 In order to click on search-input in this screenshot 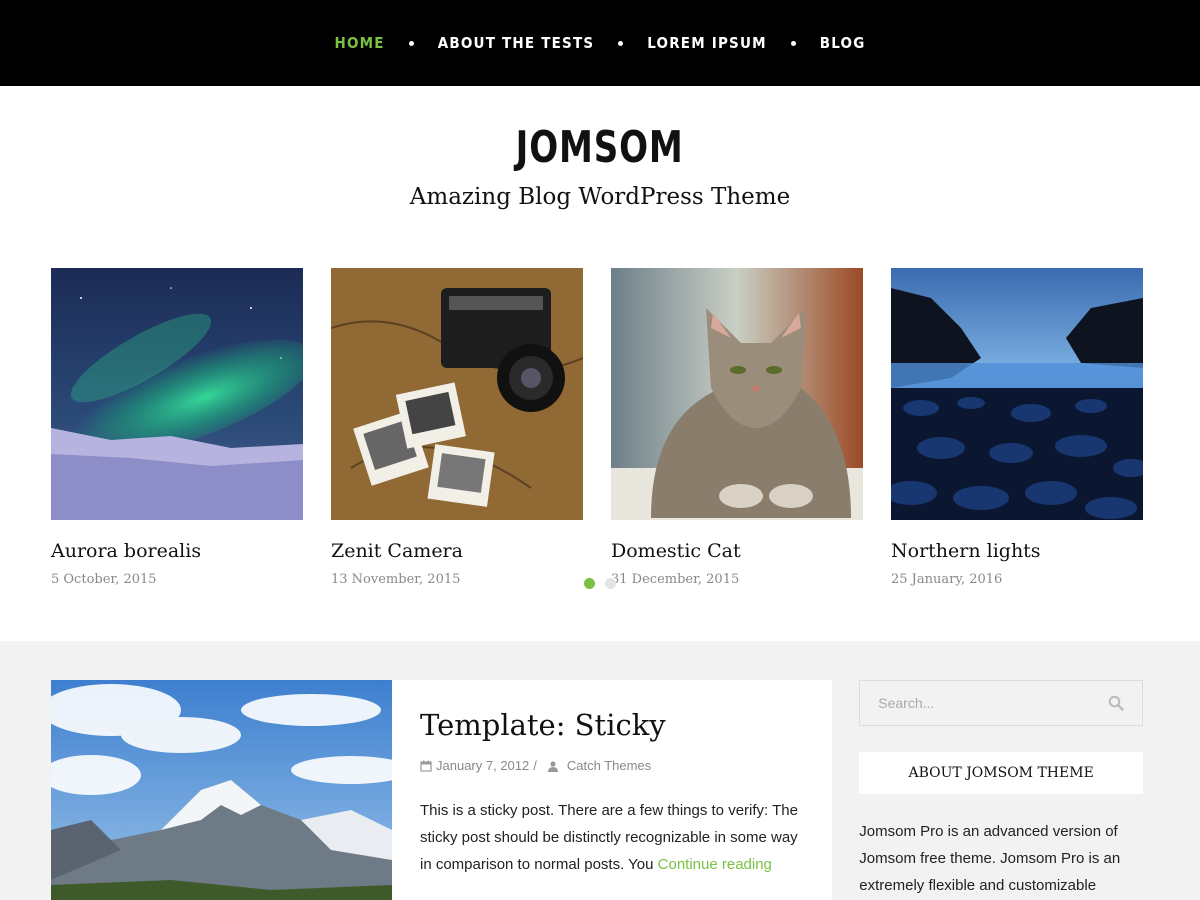, I will do `click(993, 703)`.